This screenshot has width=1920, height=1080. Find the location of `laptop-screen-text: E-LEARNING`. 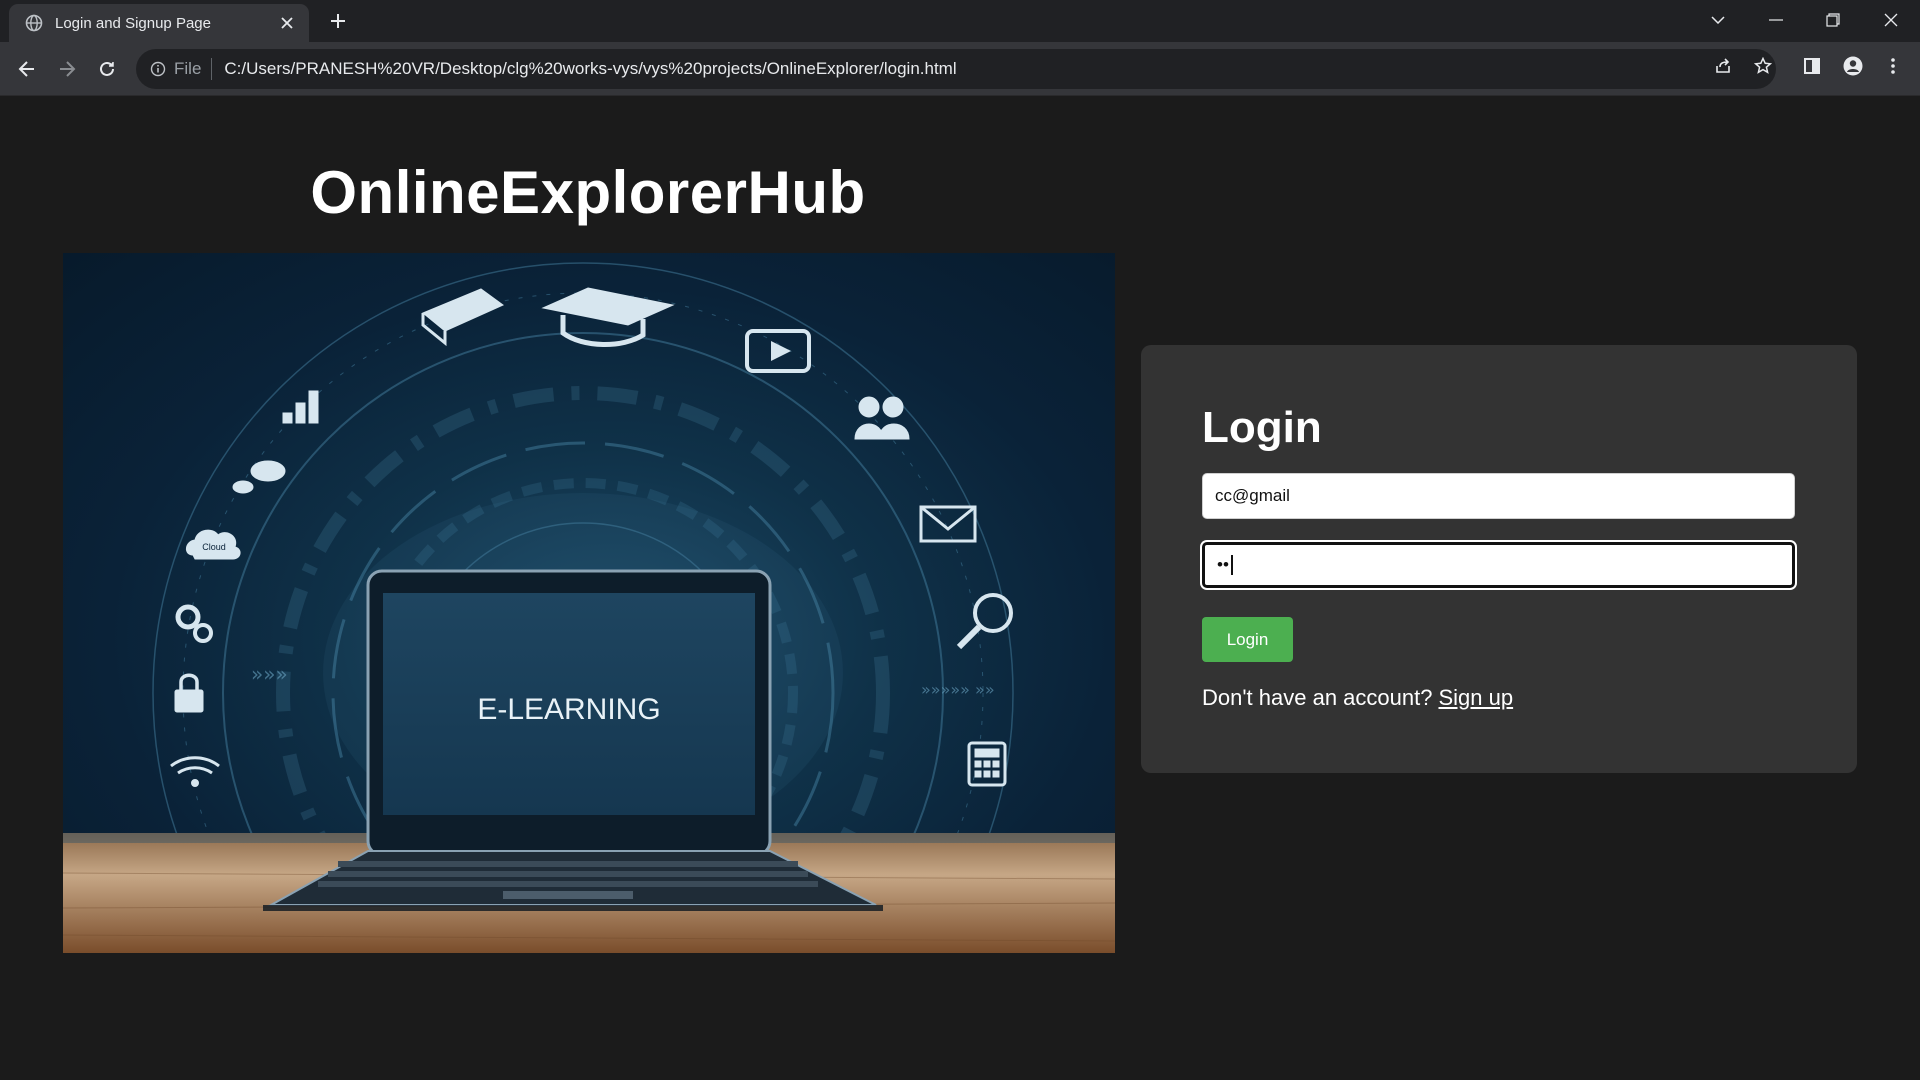

laptop-screen-text: E-LEARNING is located at coordinates (568, 709).